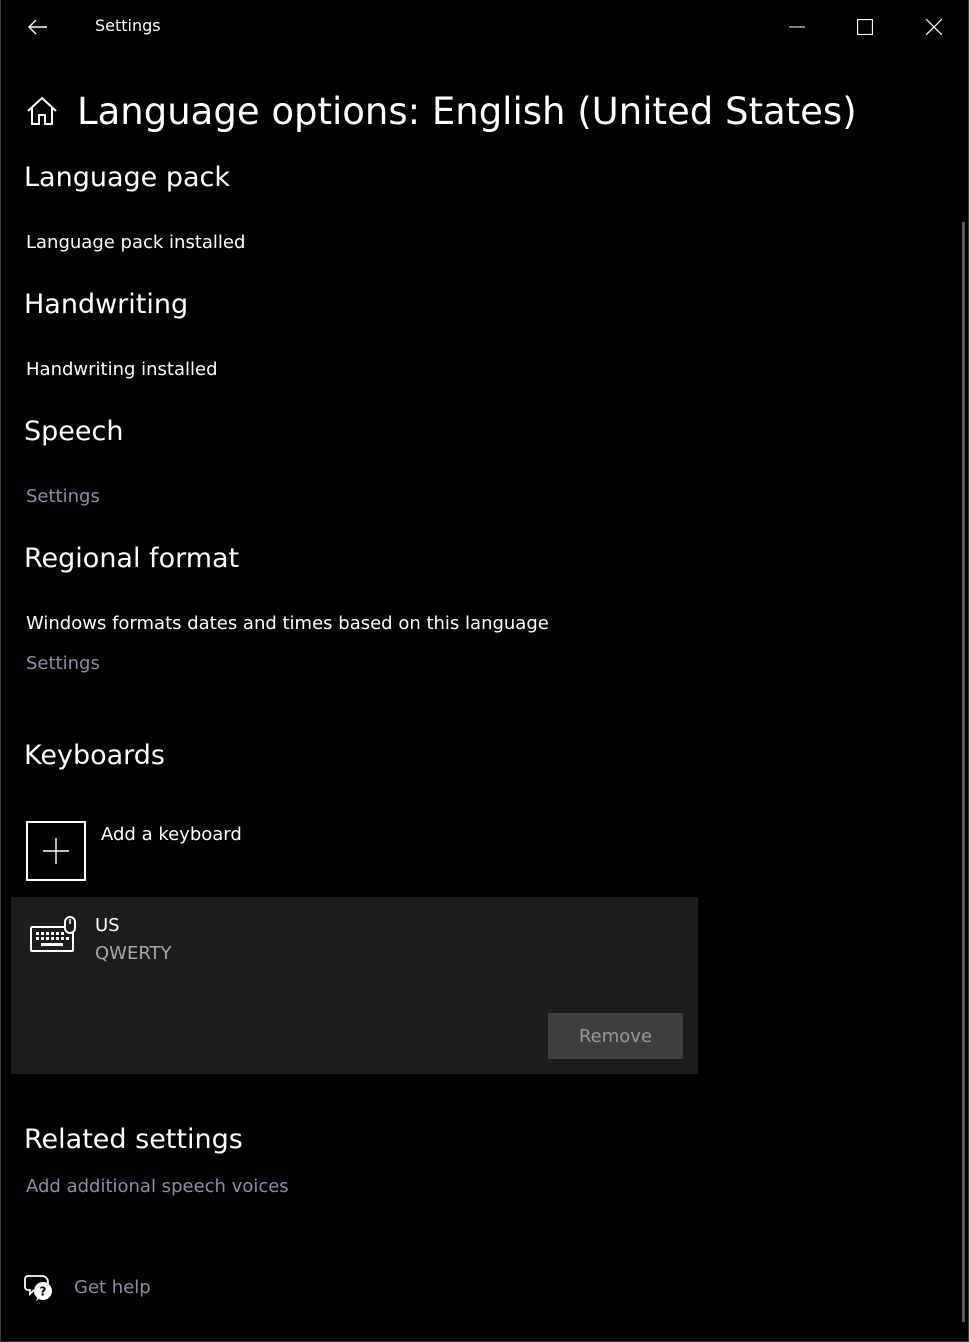 The image size is (969, 1342). I want to click on maximize-button, so click(865, 27).